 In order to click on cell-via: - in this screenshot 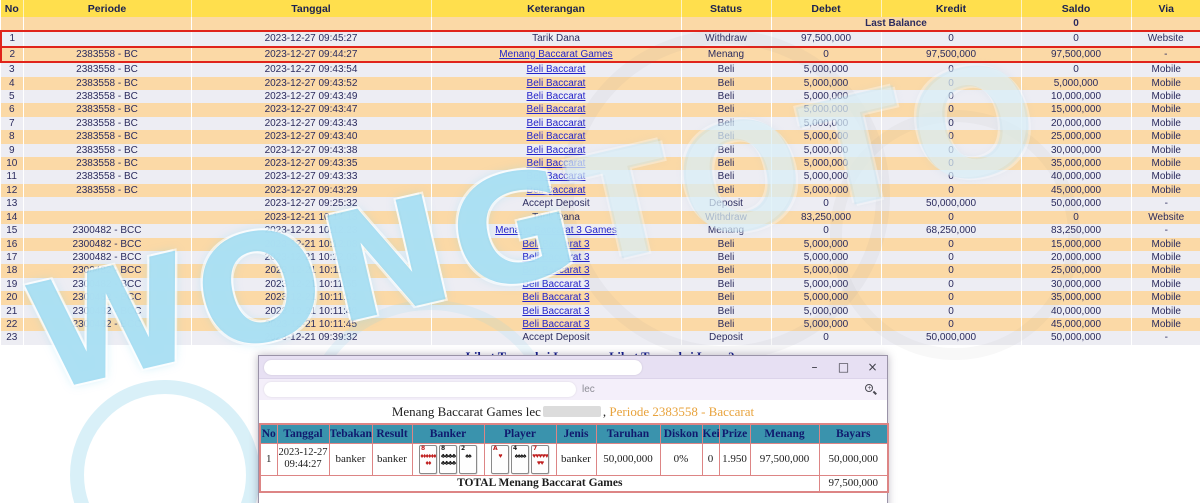, I will do `click(1165, 54)`.